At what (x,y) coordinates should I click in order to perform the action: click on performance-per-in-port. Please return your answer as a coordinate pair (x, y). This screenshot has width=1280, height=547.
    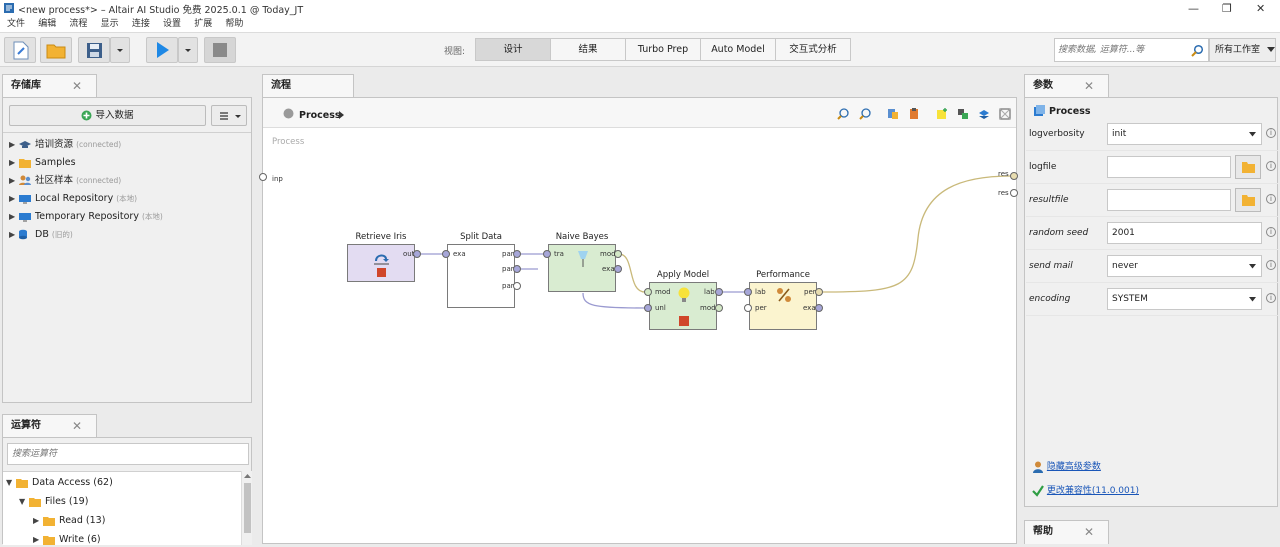
    Looking at the image, I should click on (748, 308).